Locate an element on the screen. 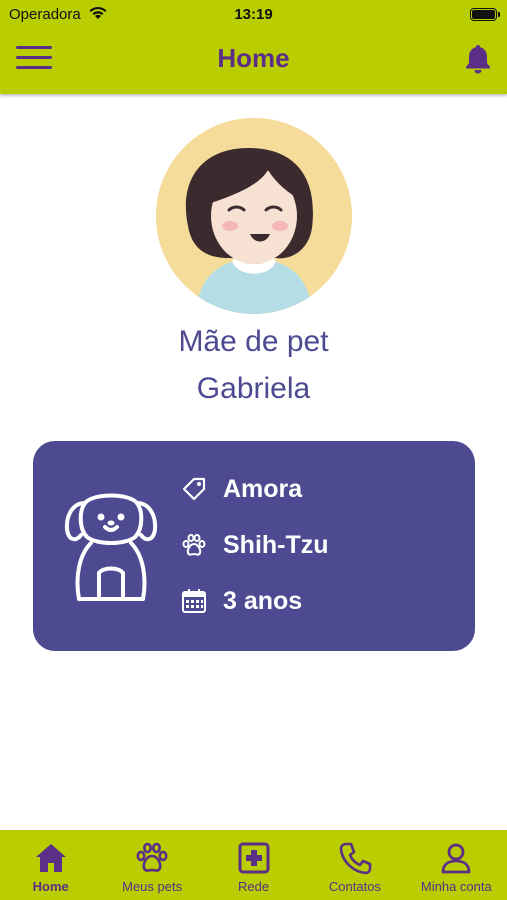 The width and height of the screenshot is (507, 900). avatar is located at coordinates (254, 216).